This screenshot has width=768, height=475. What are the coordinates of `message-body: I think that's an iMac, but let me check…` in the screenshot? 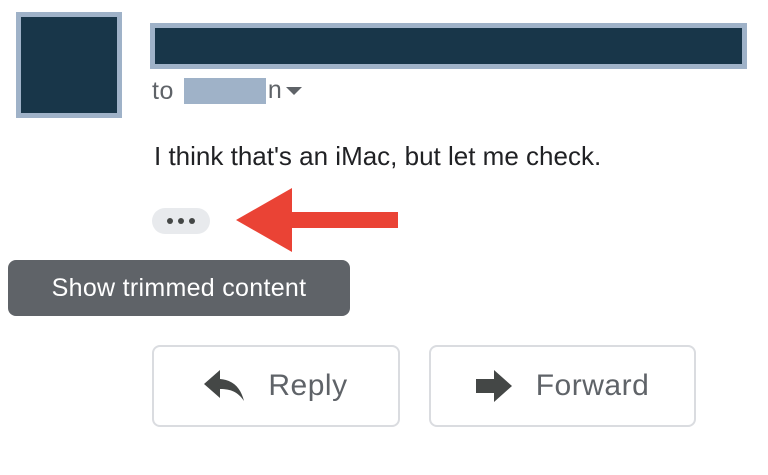 It's located at (378, 156).